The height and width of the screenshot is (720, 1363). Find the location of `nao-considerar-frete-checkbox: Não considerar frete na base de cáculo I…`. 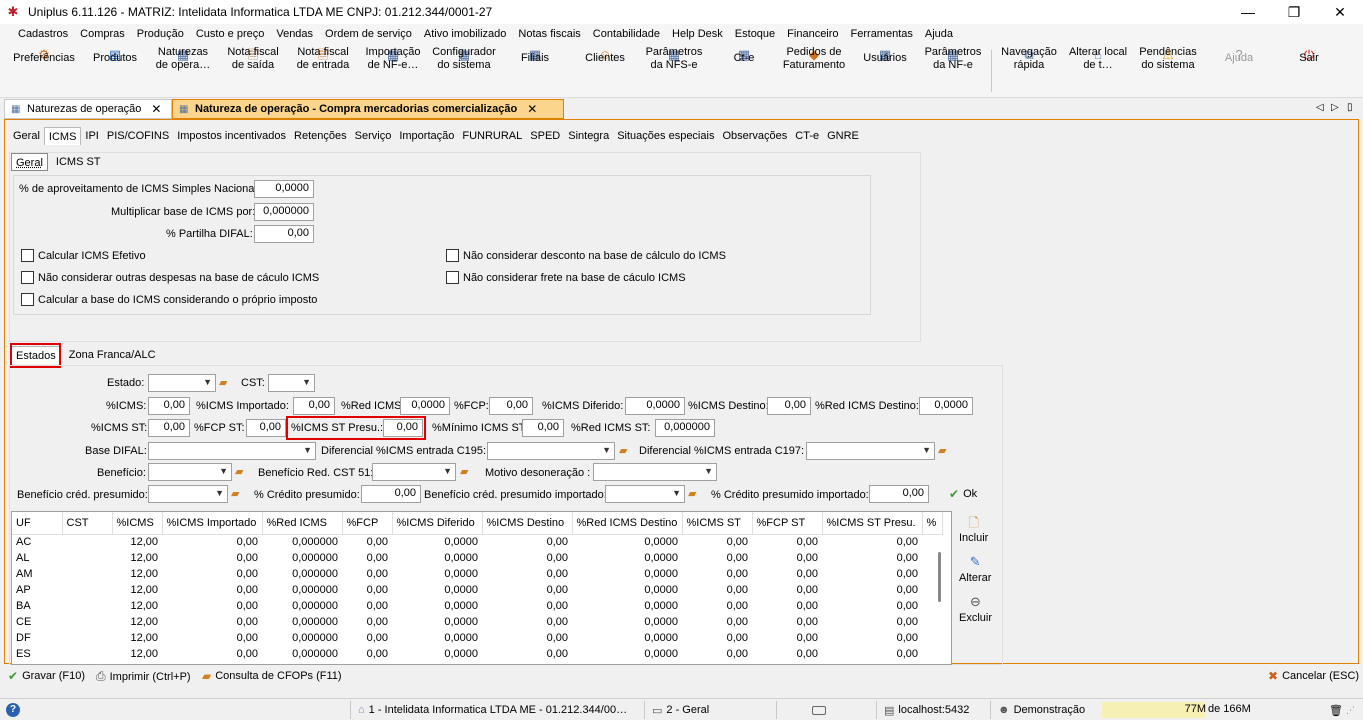

nao-considerar-frete-checkbox: Não considerar frete na base de cáculo I… is located at coordinates (566, 277).